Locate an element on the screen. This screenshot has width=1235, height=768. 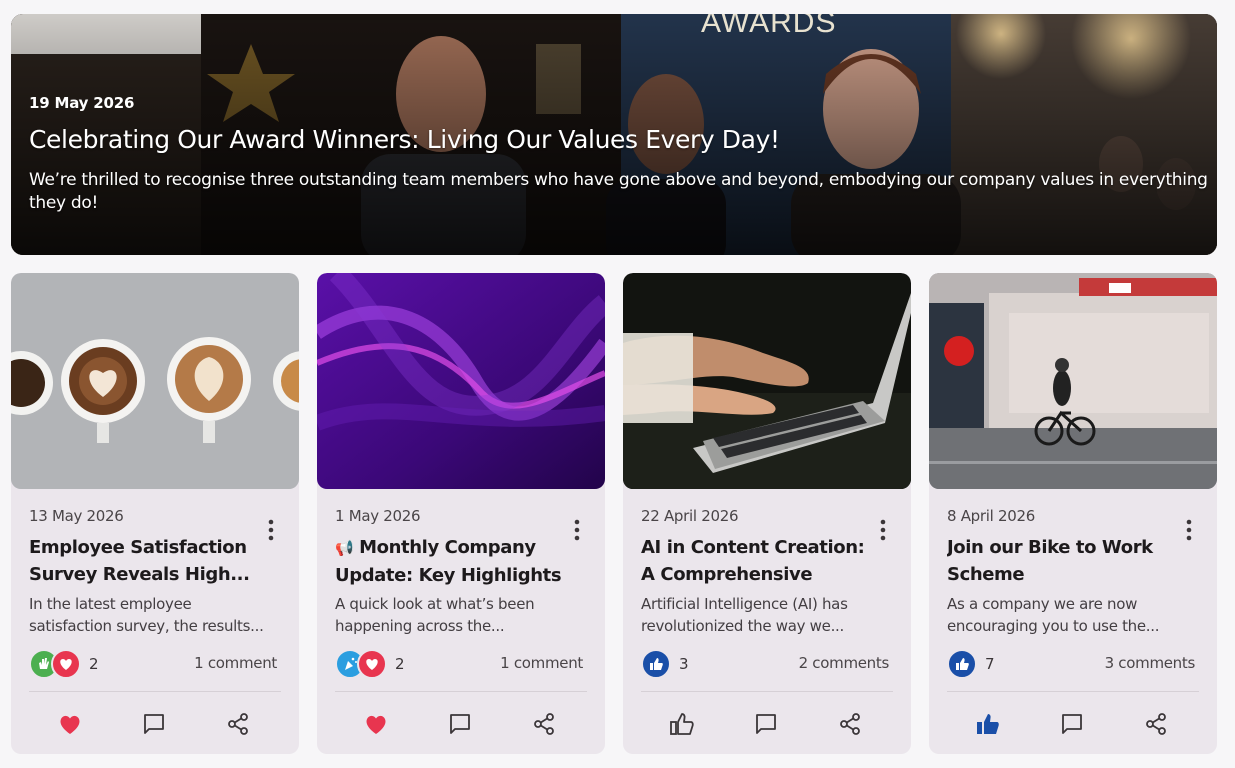
reaction-count: 3 is located at coordinates (684, 664).